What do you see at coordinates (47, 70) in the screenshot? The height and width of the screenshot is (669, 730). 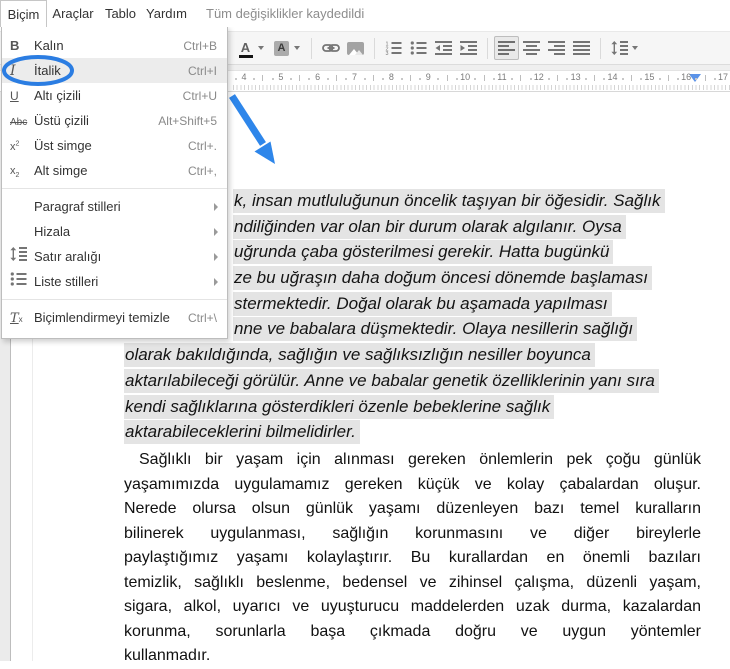 I see `menu-item-label: İtalik` at bounding box center [47, 70].